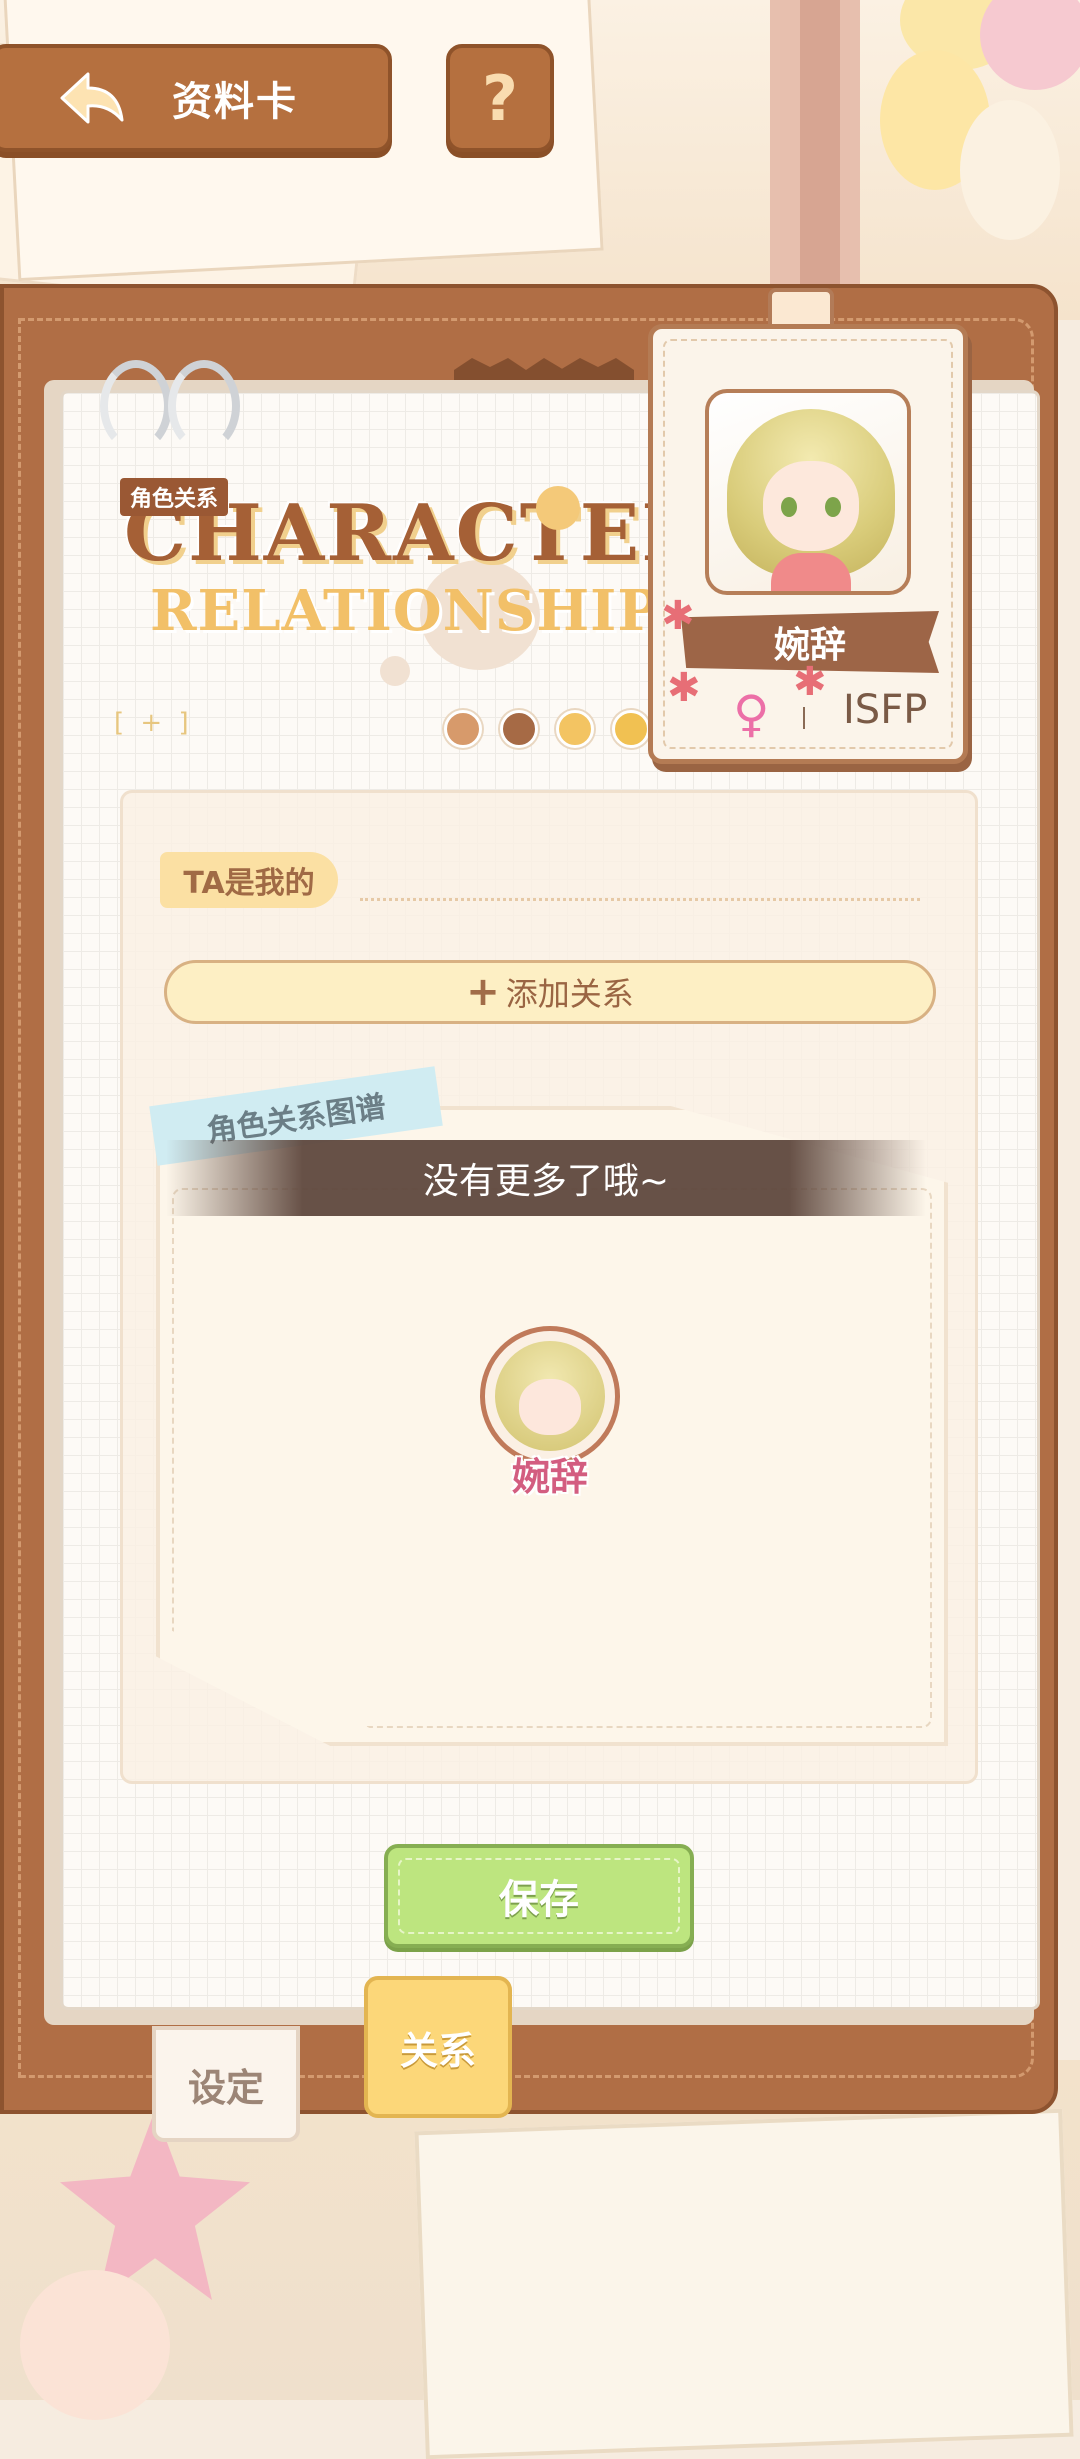  What do you see at coordinates (395, 671) in the screenshot?
I see `paw-decoration` at bounding box center [395, 671].